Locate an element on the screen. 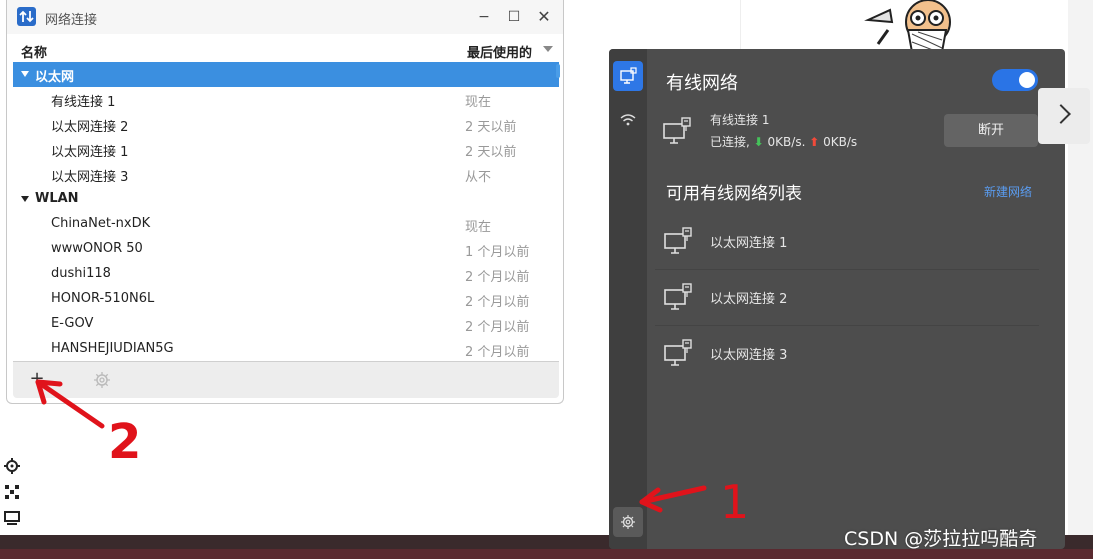 The image size is (1093, 559). connection-name: ChinaNet-nxDK is located at coordinates (101, 223).